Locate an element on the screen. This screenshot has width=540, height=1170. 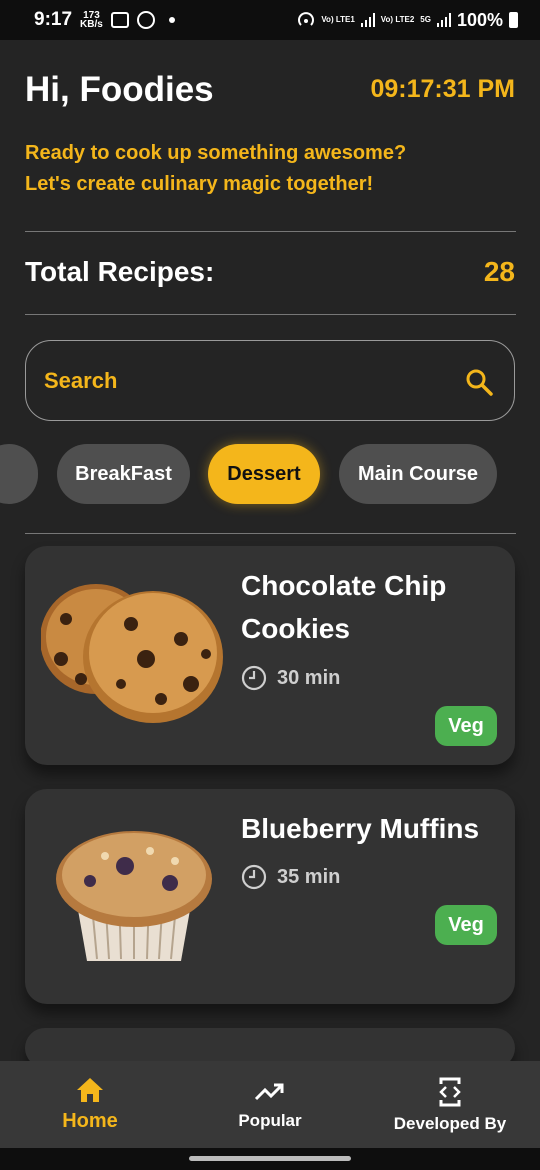
trending-up-icon is located at coordinates (269, 1091).